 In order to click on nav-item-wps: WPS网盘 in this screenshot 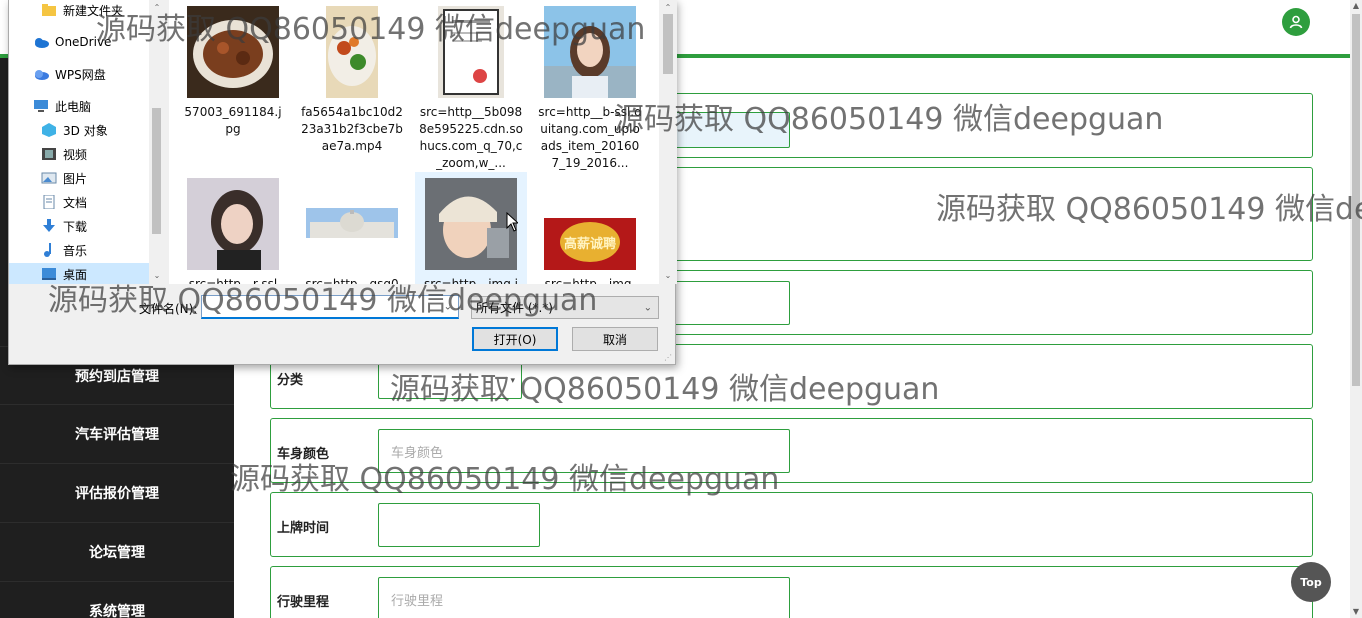, I will do `click(69, 74)`.